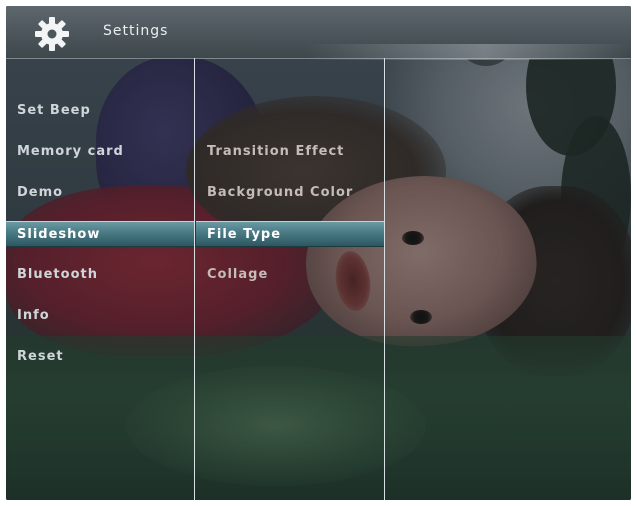 This screenshot has height=506, width=637. I want to click on gear-icon, so click(52, 34).